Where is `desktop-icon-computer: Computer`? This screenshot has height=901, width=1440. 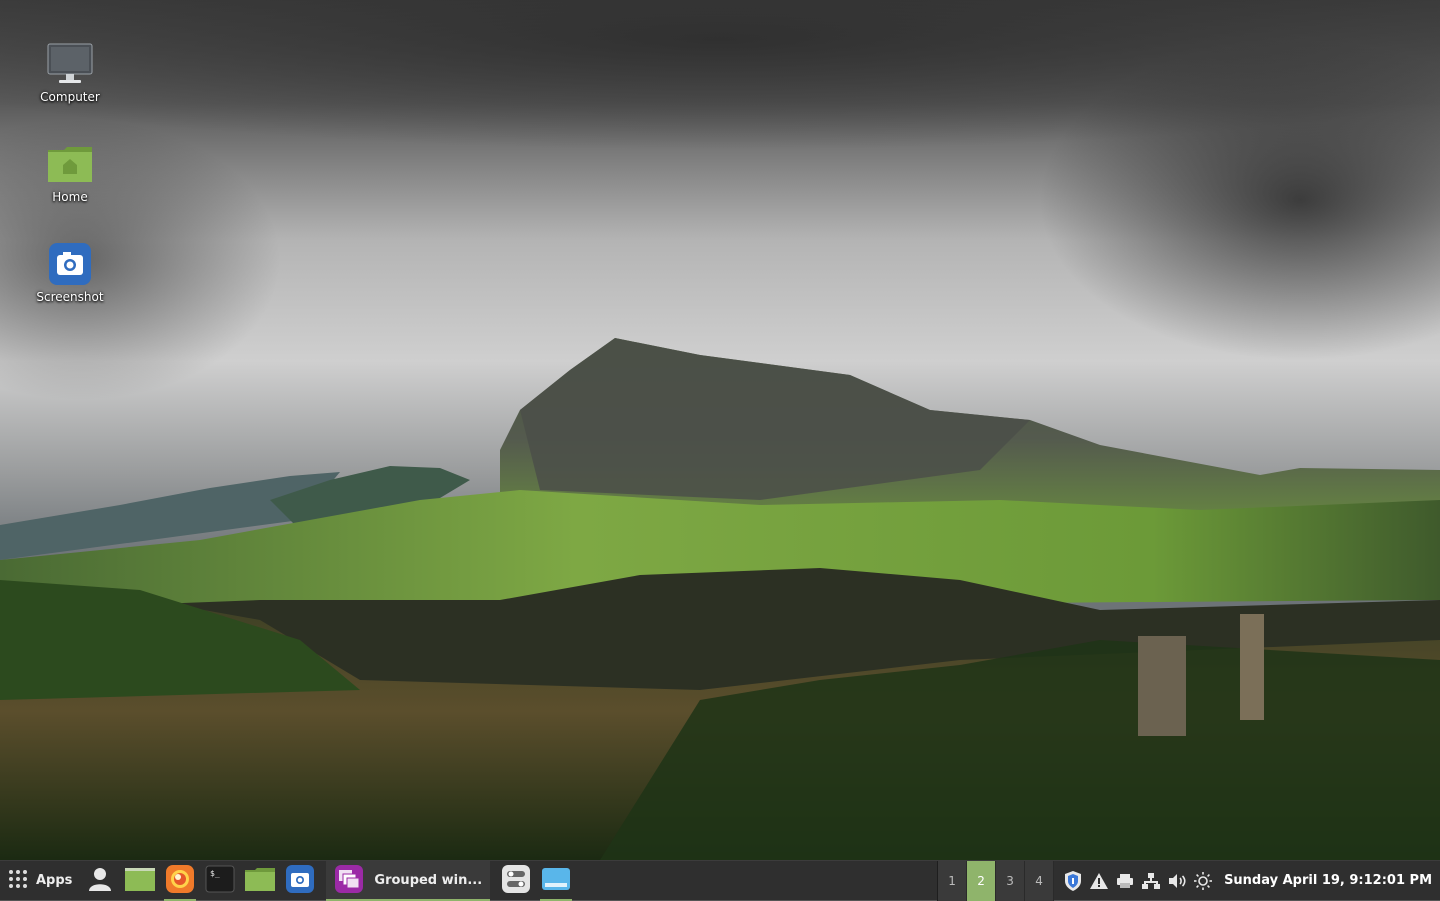 desktop-icon-computer: Computer is located at coordinates (70, 72).